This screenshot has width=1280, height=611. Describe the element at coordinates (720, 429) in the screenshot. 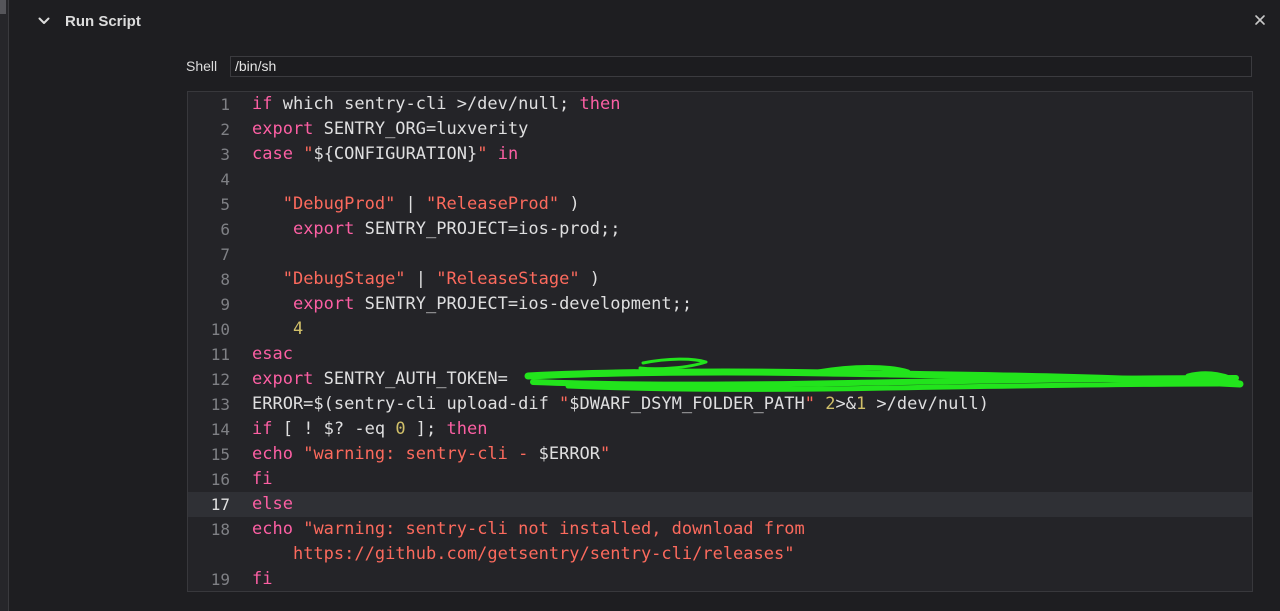

I see `code-line: 14 if [ ! $? -eq 0 ]; then` at that location.